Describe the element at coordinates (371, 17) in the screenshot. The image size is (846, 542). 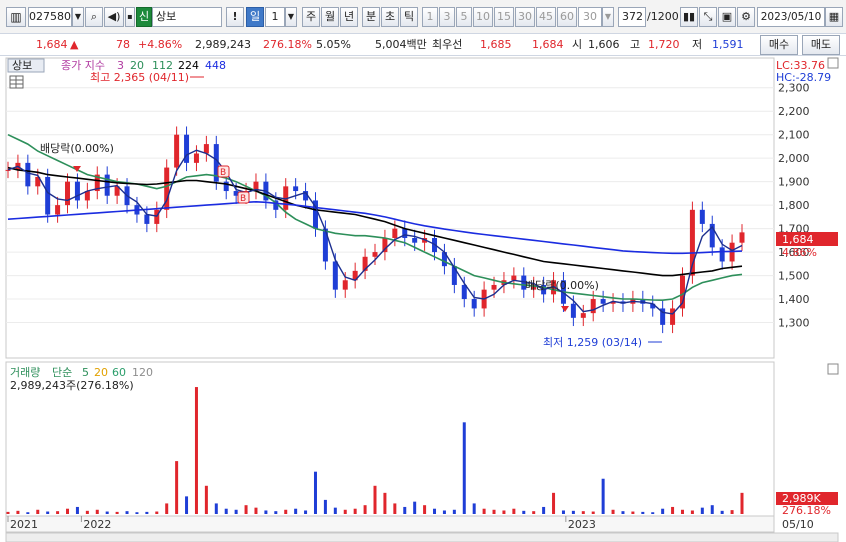
I see `period-minute-button: 분` at that location.